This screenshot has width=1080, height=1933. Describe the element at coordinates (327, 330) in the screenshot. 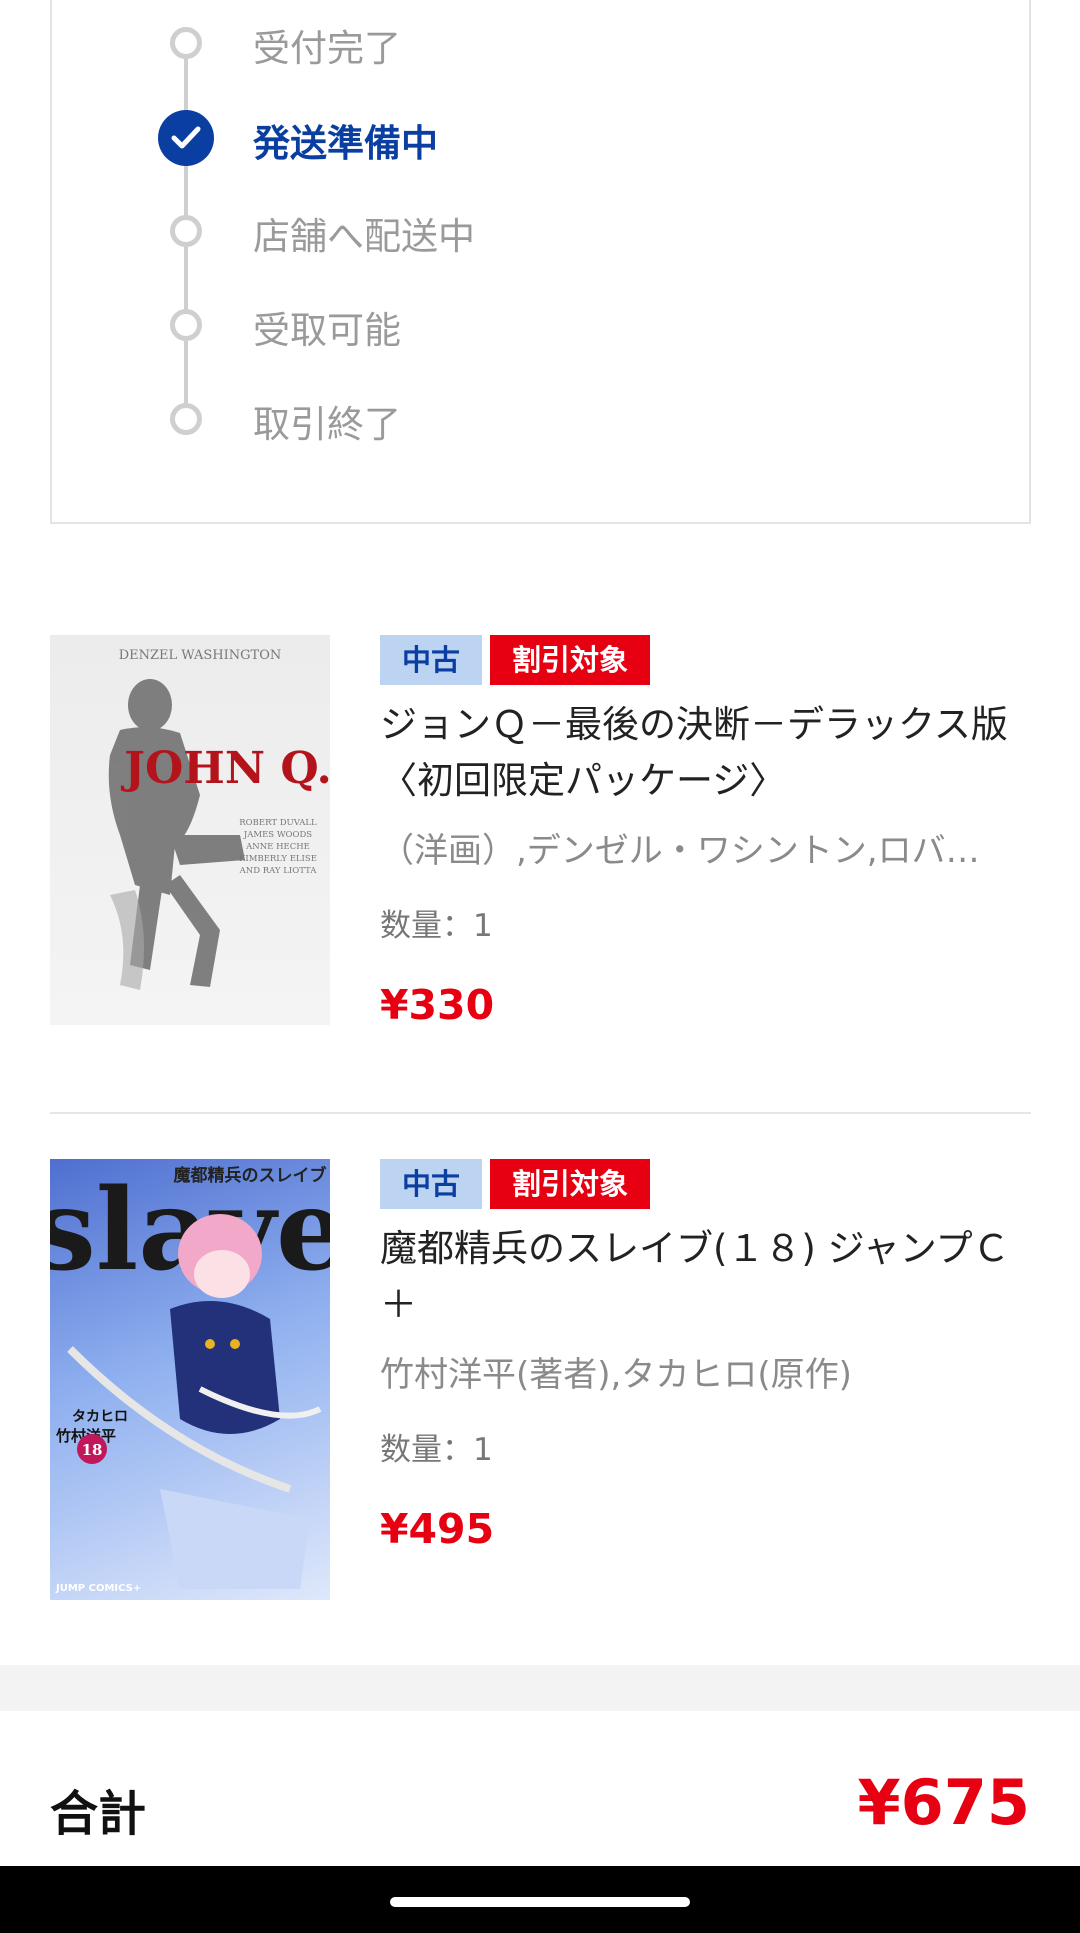

I see `step-label: 受取可能` at that location.